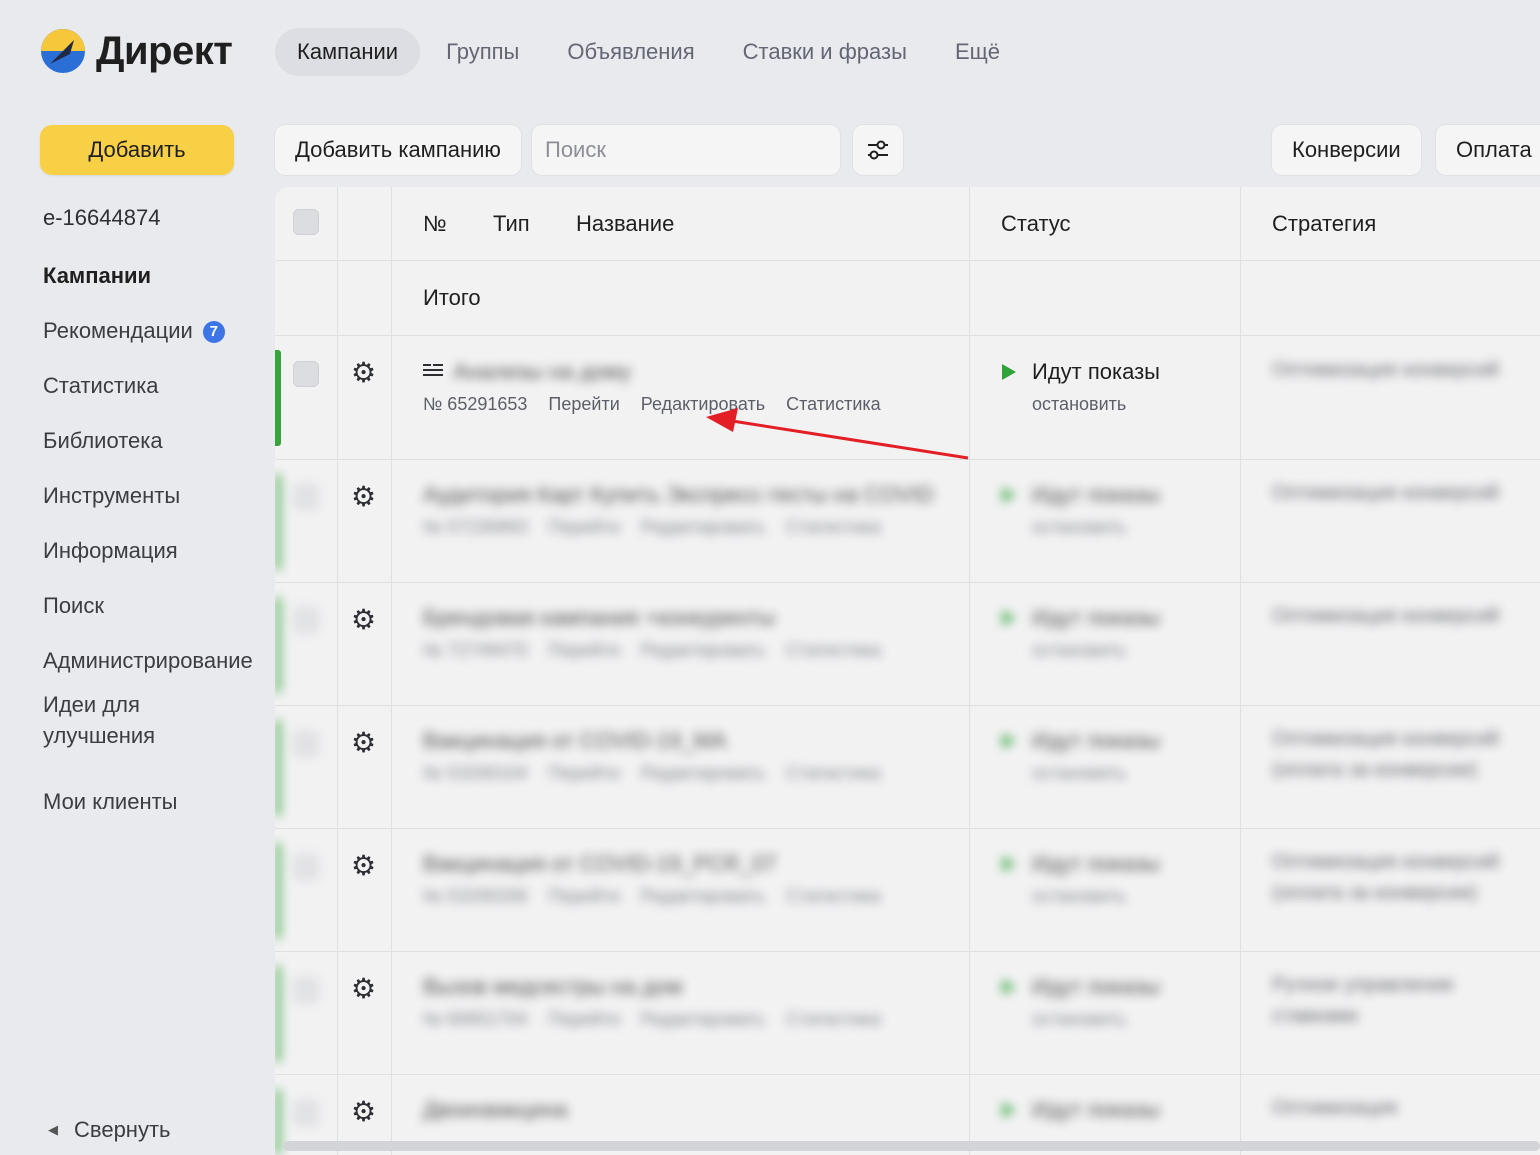 The image size is (1540, 1155). What do you see at coordinates (542, 372) in the screenshot?
I see `campaign-name-link: Анализы на дому` at bounding box center [542, 372].